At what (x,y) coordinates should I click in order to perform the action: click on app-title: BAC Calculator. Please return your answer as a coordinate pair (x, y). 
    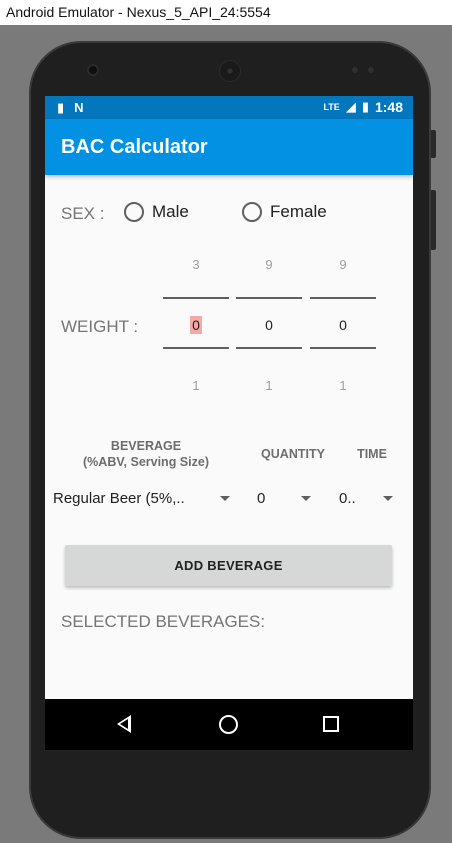
    Looking at the image, I should click on (229, 147).